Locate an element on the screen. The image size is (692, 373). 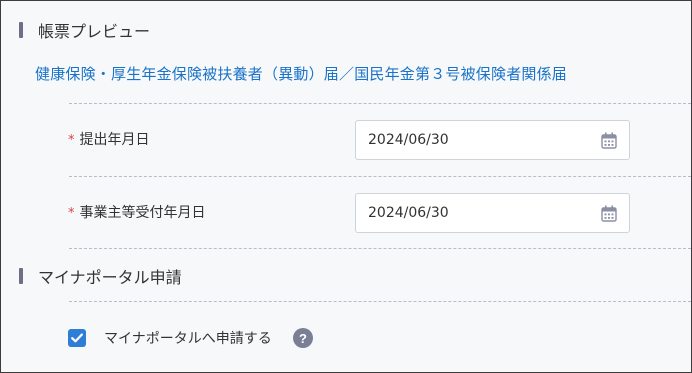
myna-apply-checkbox-label: マイナポータルへ申請する is located at coordinates (188, 338).